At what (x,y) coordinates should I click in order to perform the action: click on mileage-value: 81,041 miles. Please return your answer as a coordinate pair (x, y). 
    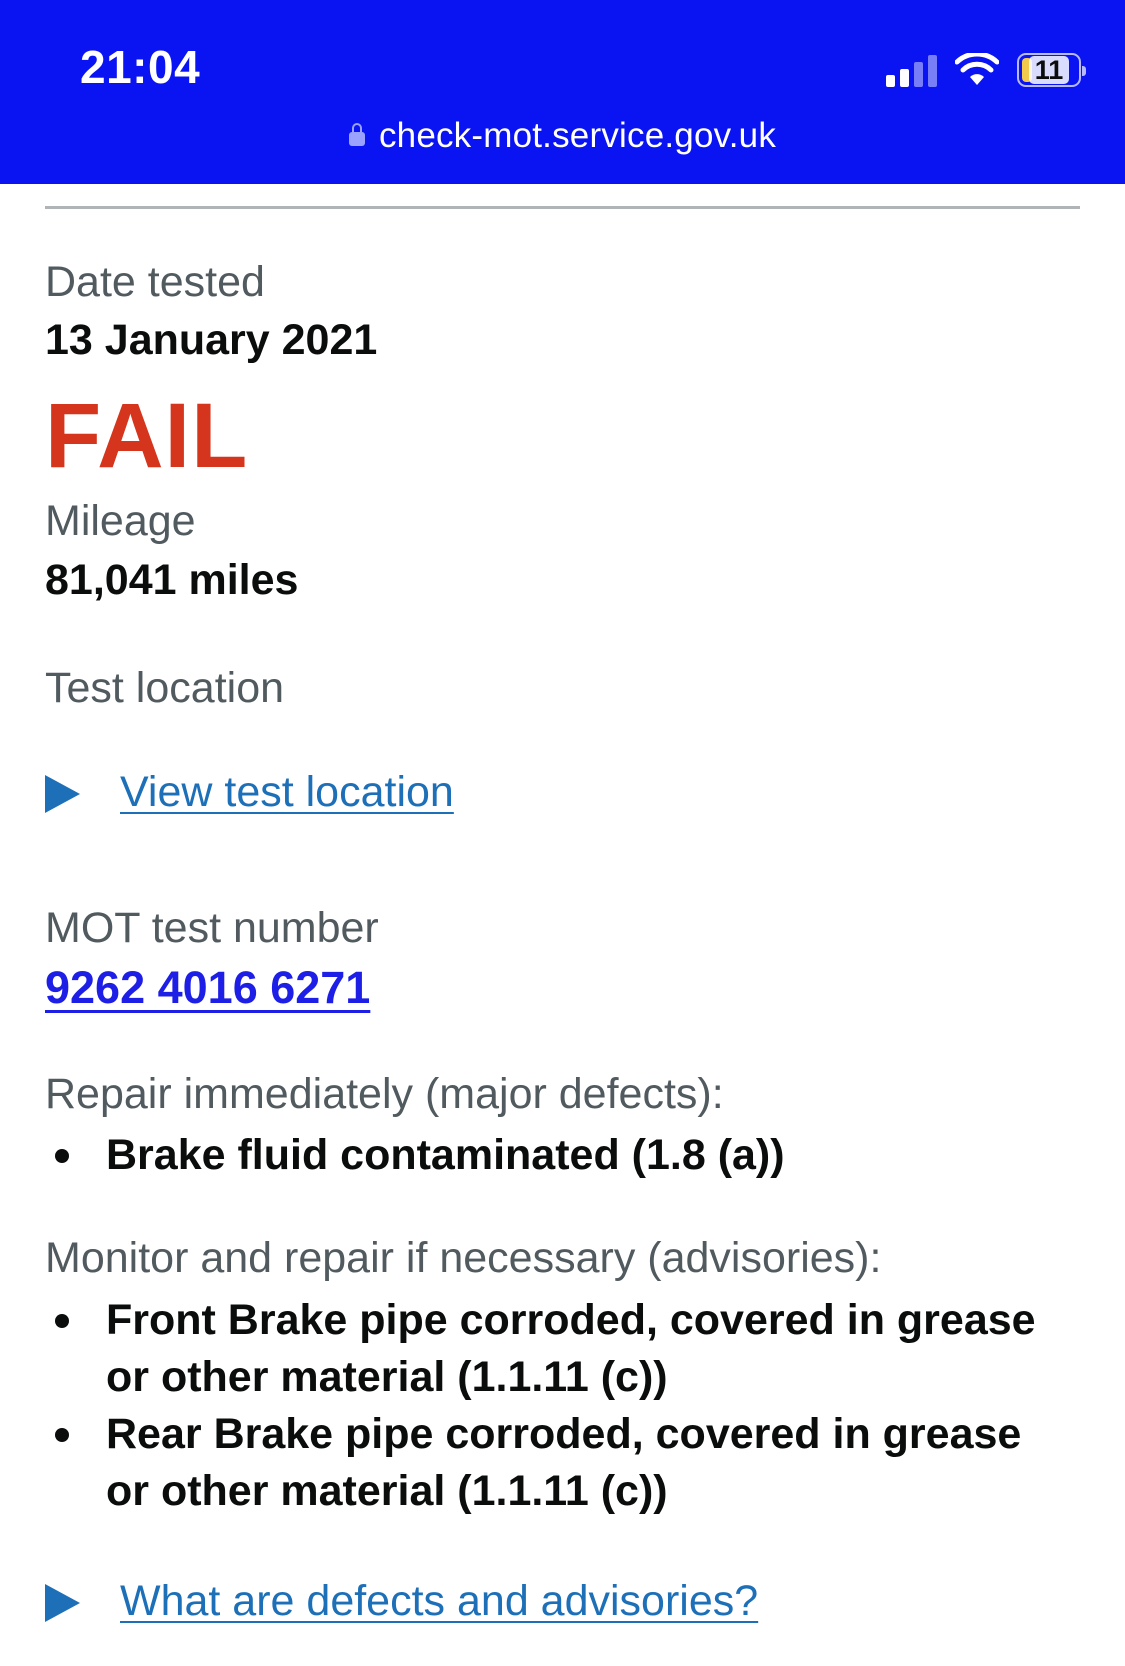
    Looking at the image, I should click on (172, 580).